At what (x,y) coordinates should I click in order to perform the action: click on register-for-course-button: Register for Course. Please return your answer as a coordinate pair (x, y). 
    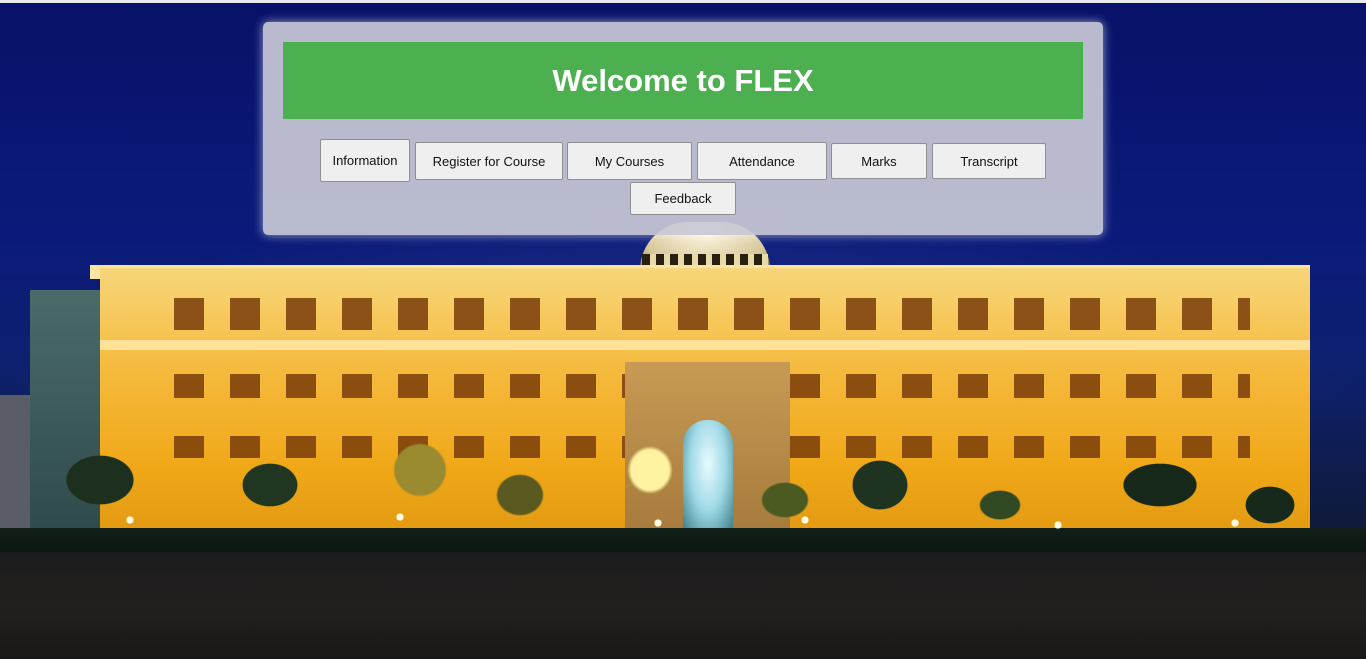
    Looking at the image, I should click on (489, 161).